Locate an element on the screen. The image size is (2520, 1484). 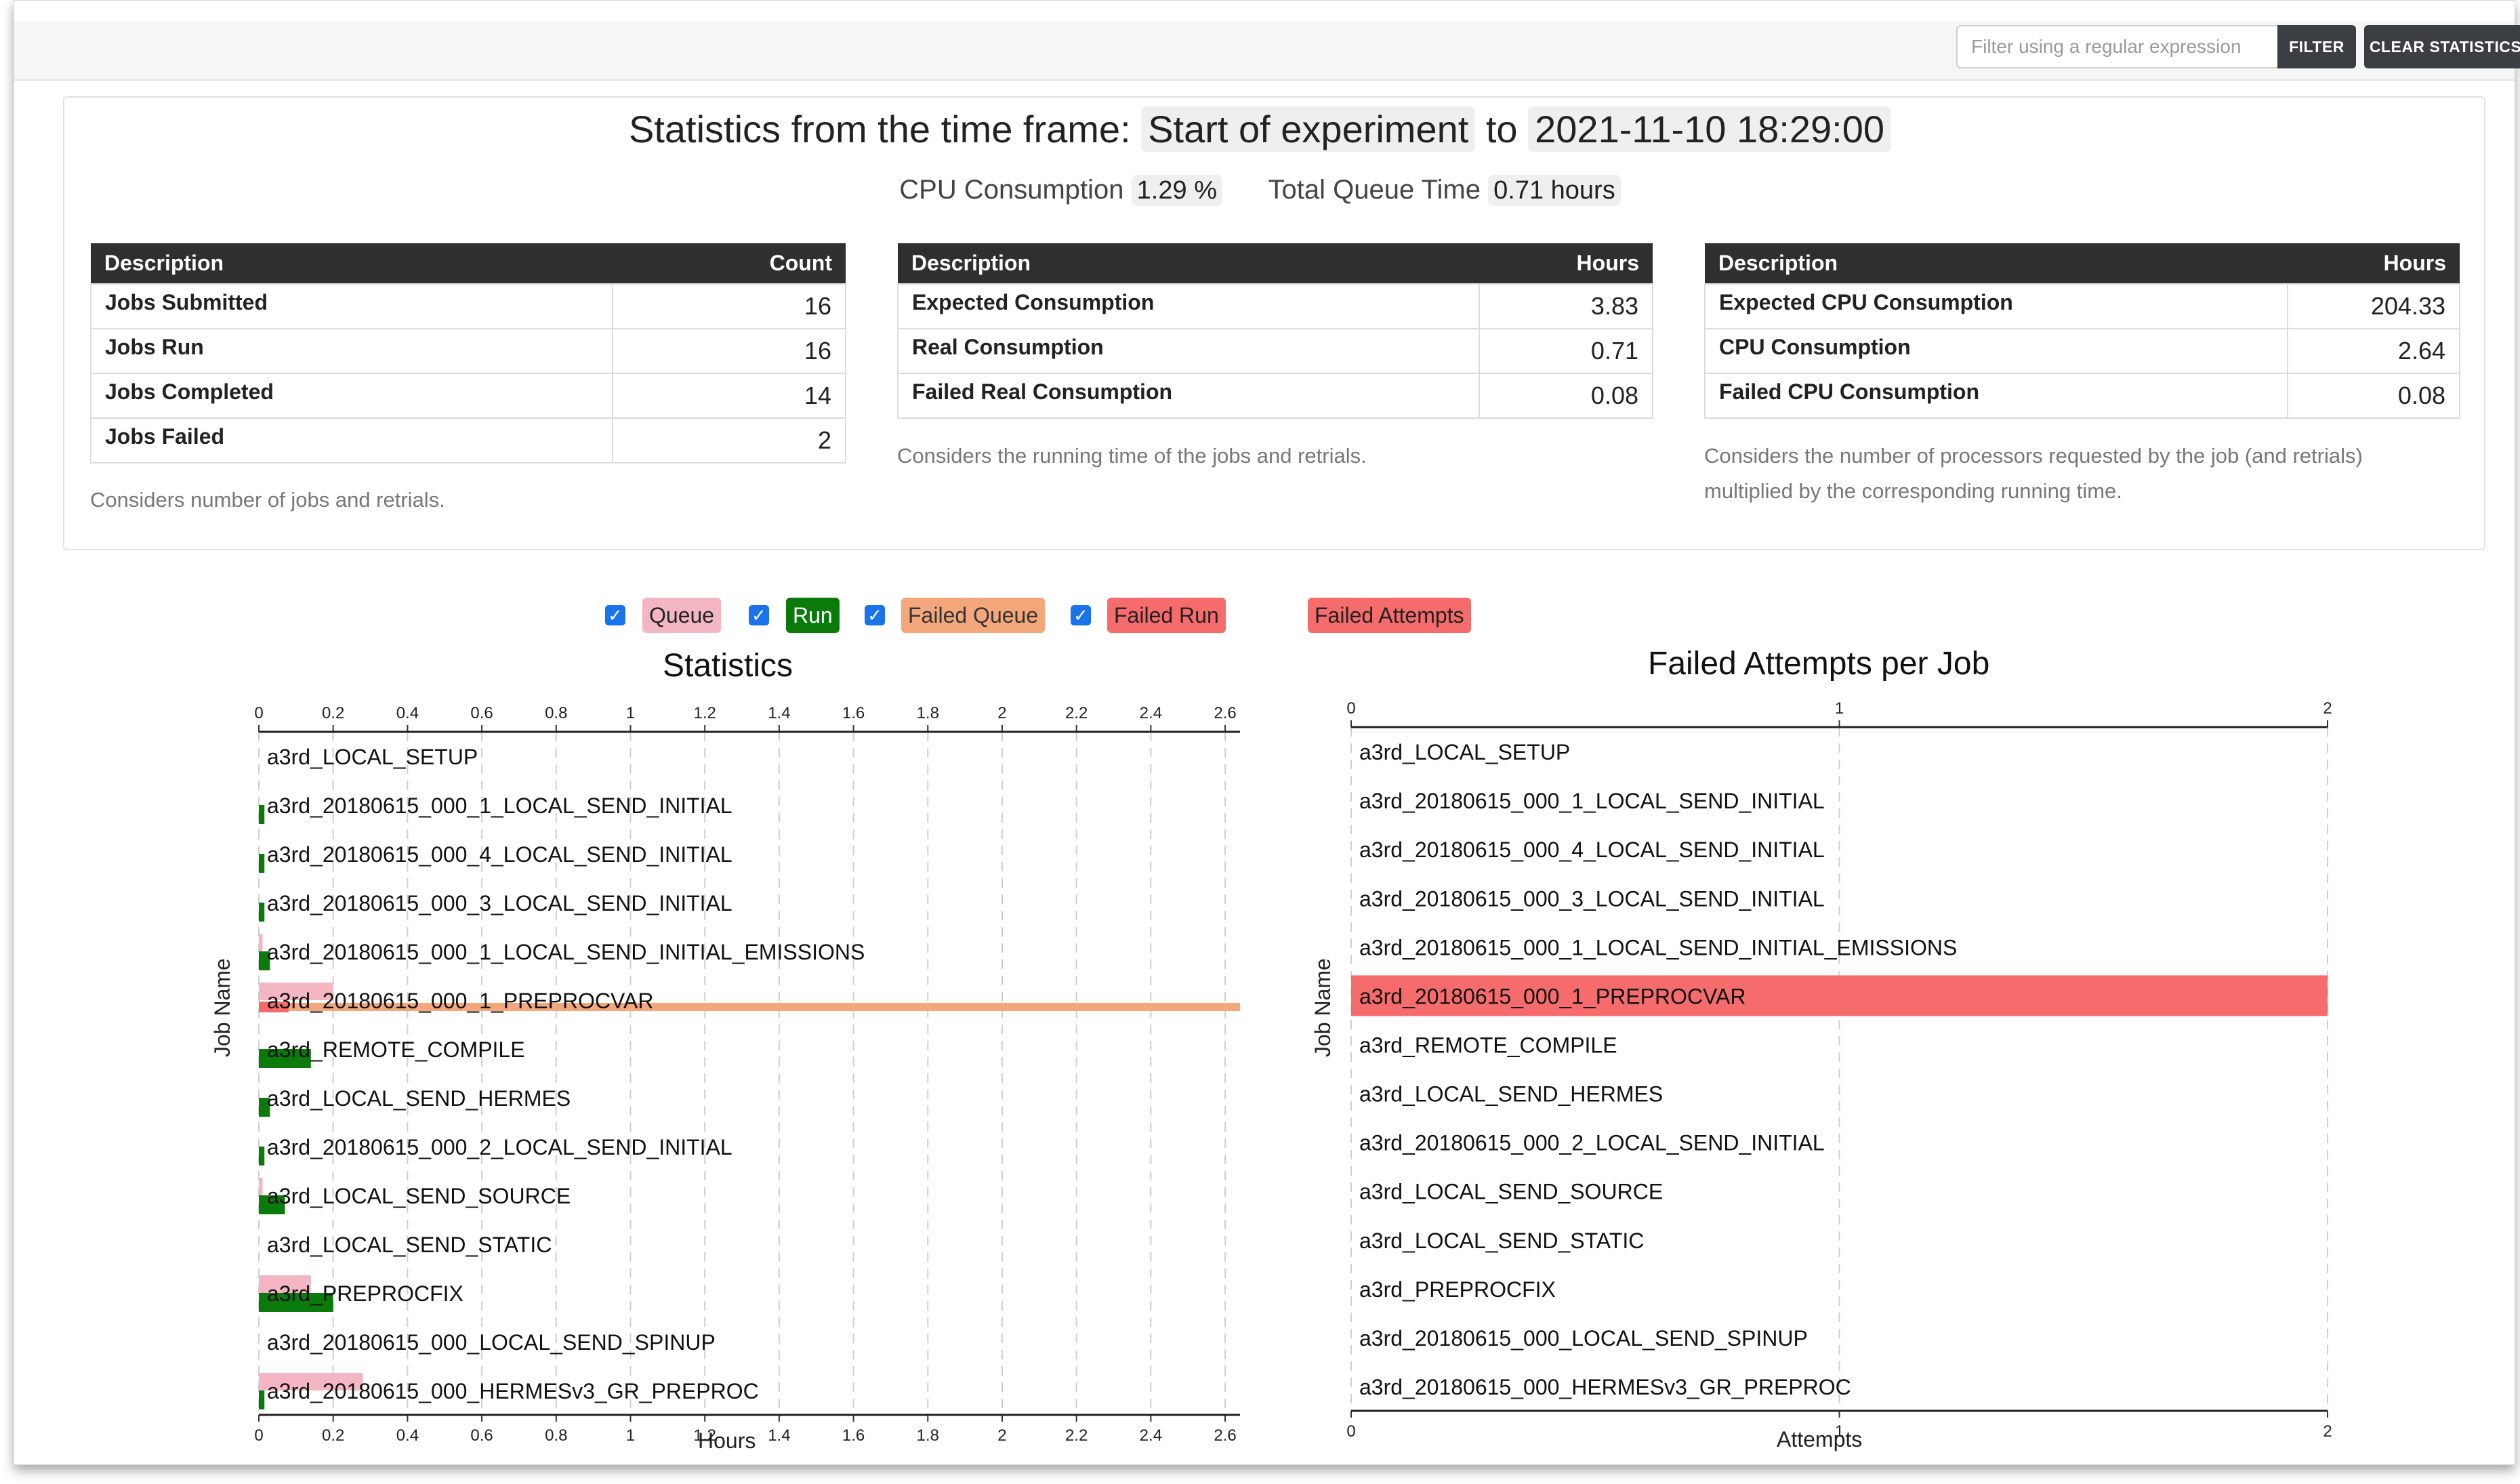
table-cell-value: 14 is located at coordinates (729, 396).